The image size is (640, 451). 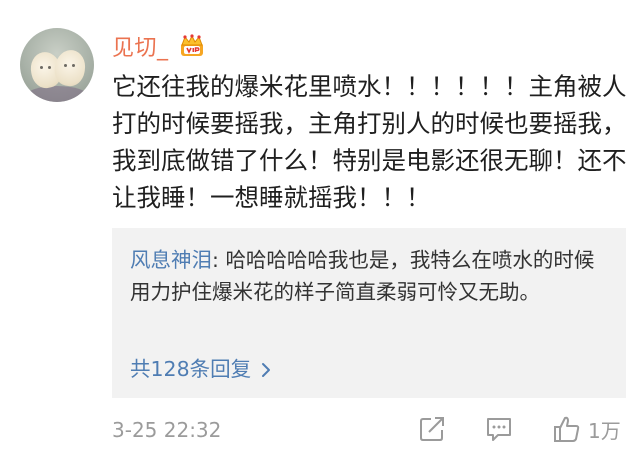 I want to click on vip-crown-icon, so click(x=192, y=46).